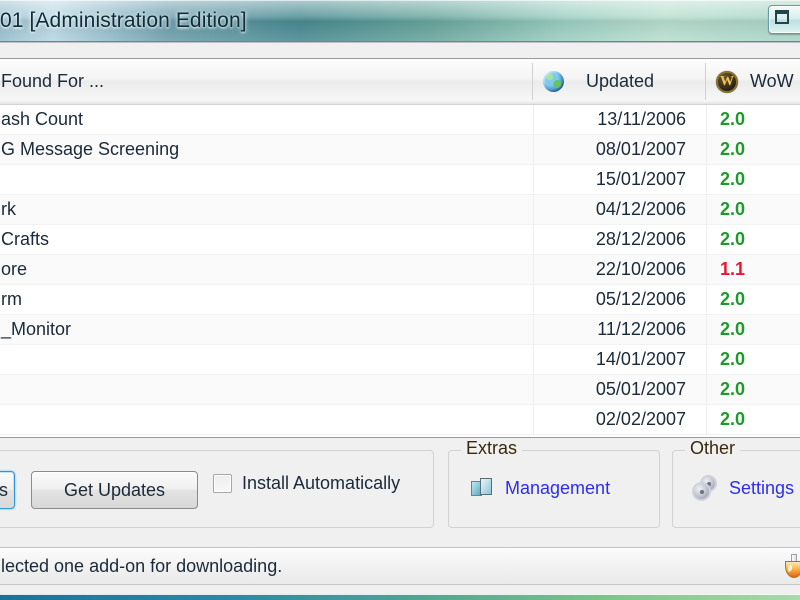 This screenshot has height=600, width=800. Describe the element at coordinates (782, 17) in the screenshot. I see `restore-down-icon` at that location.